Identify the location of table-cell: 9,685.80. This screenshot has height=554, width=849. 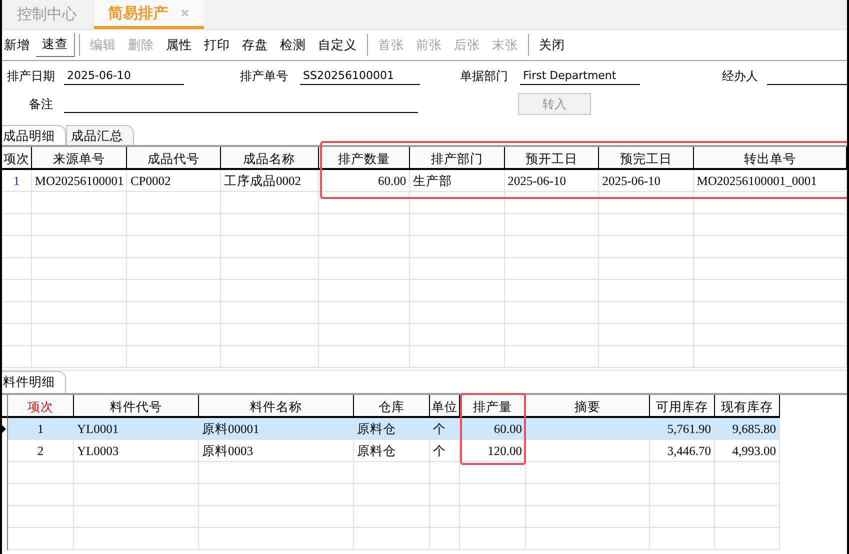
(747, 429).